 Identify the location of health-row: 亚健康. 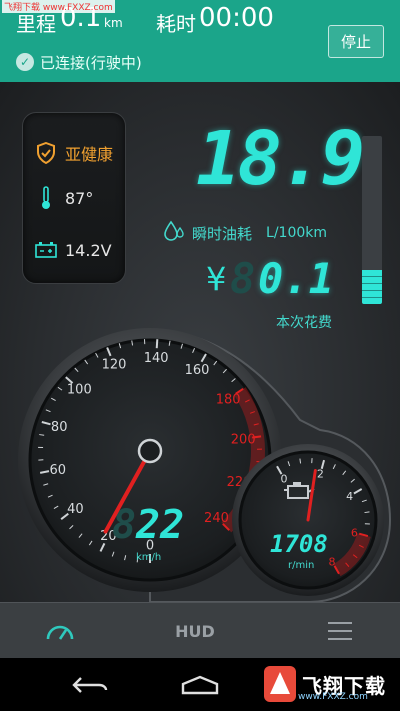
(74, 153).